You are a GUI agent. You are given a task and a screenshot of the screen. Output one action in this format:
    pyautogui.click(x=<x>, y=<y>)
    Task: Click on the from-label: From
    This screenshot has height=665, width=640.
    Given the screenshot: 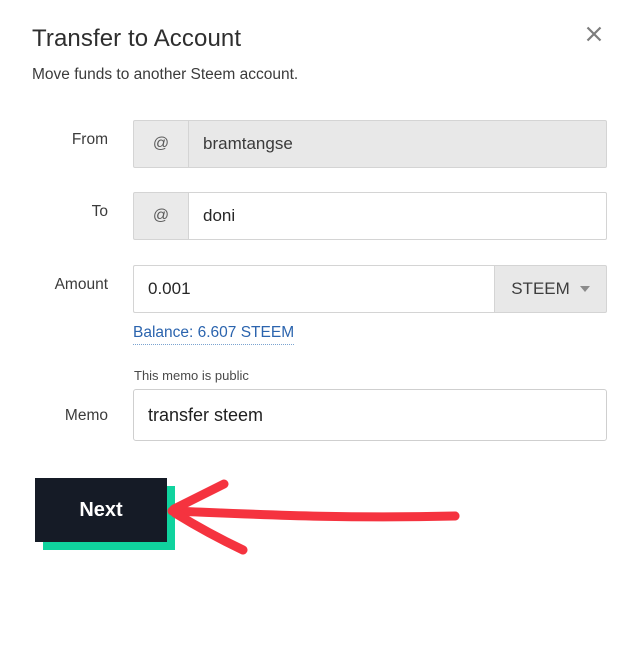 What is the action you would take?
    pyautogui.click(x=89, y=139)
    